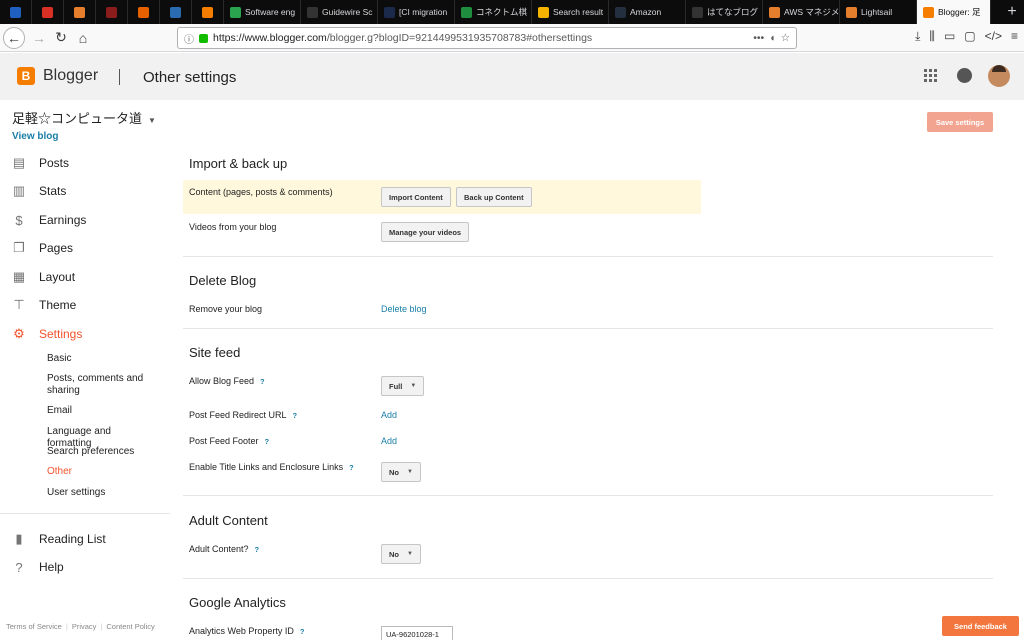  Describe the element at coordinates (772, 38) in the screenshot. I see `pocket-icon: ◖` at that location.